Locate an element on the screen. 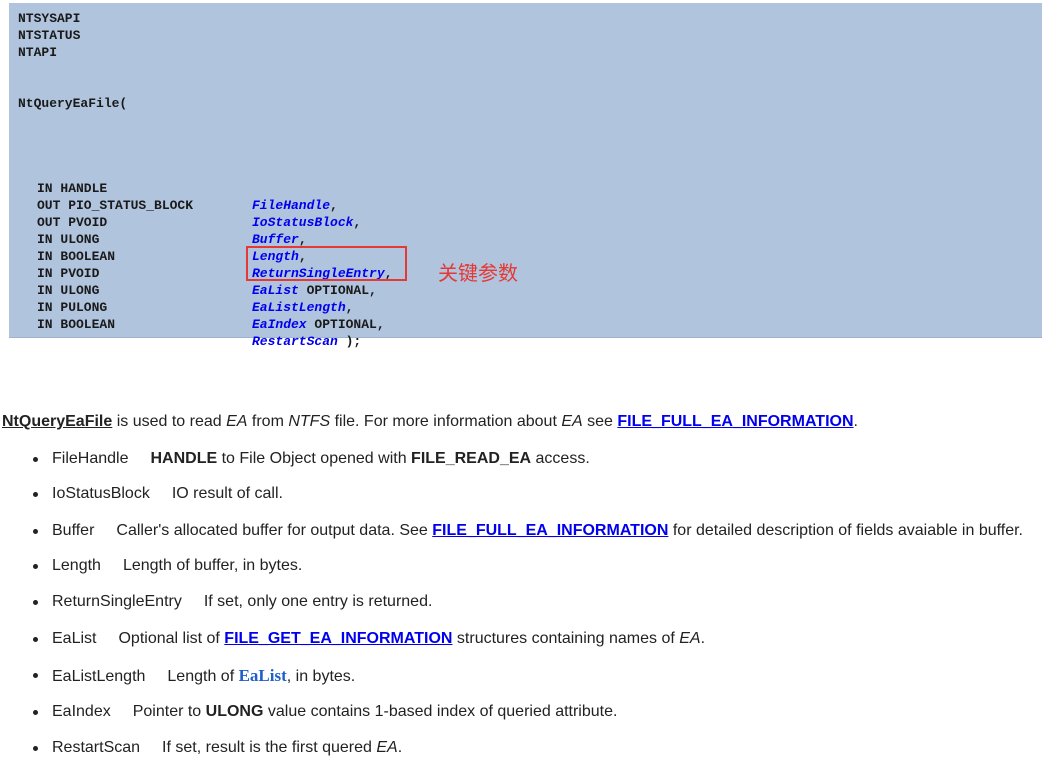  param-doc-bold: ULONG is located at coordinates (234, 711).